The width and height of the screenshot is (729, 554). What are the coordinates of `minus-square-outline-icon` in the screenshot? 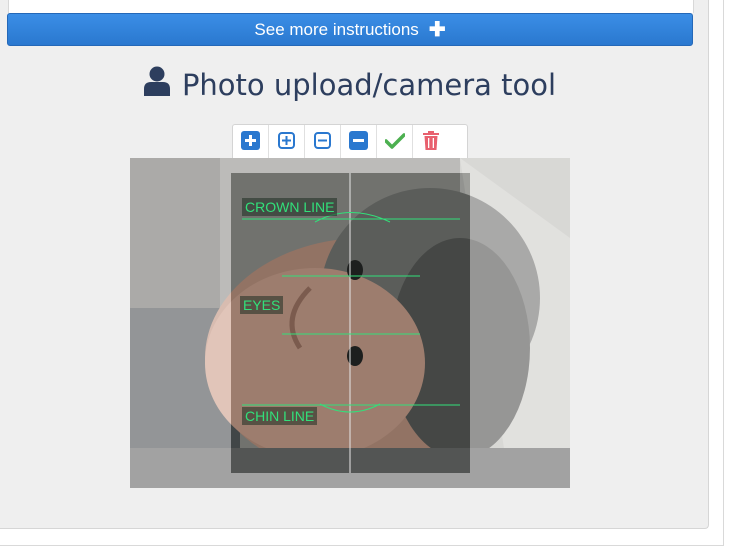 It's located at (322, 142).